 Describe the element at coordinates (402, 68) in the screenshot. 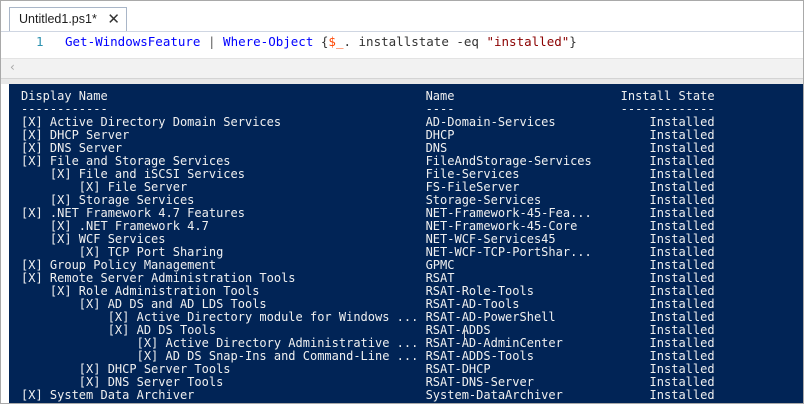

I see `horizontal-scrollbar: ‹` at that location.